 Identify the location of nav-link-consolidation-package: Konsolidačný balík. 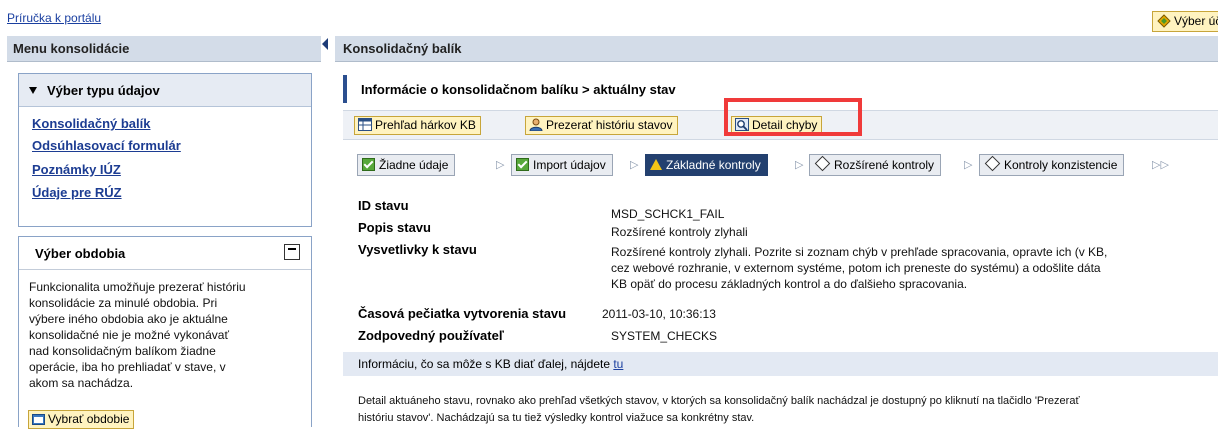
(91, 123).